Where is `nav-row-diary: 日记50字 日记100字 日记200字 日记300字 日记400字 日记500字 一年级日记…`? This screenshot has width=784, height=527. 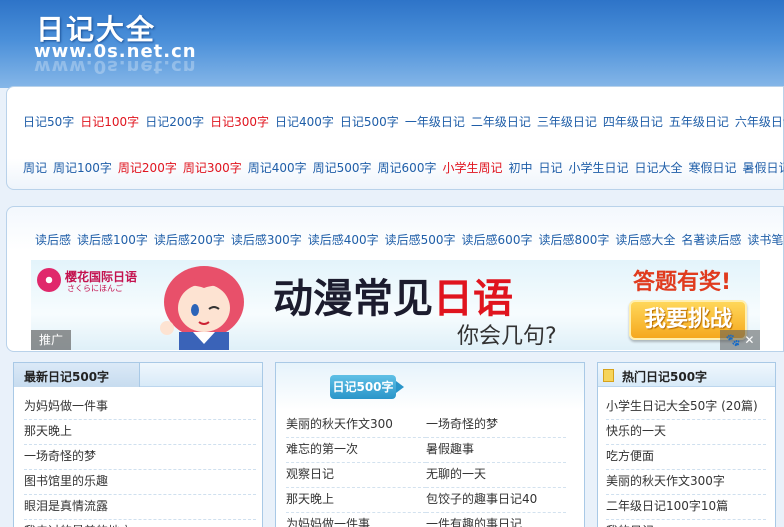 nav-row-diary: 日记50字 日记100字 日记200字 日记300字 日记400字 日记500字 一年级日记… is located at coordinates (403, 121).